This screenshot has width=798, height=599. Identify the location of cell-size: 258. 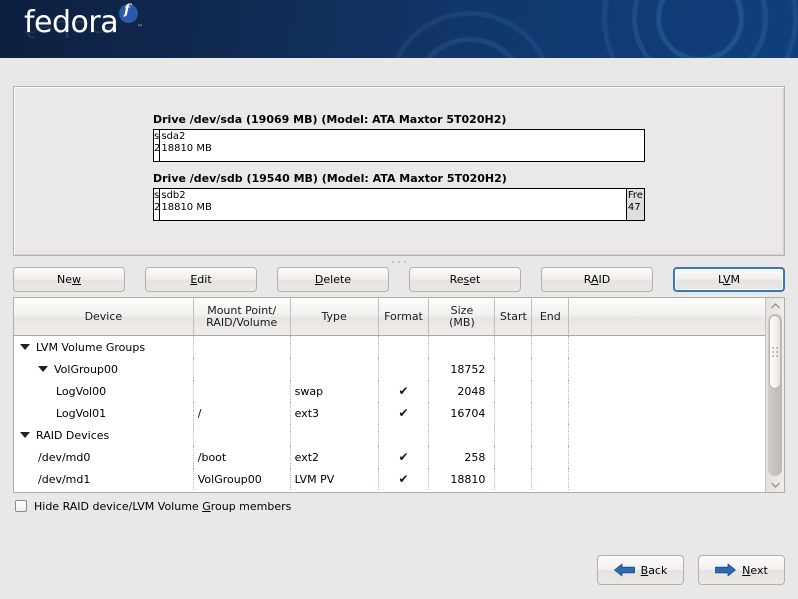
(462, 457).